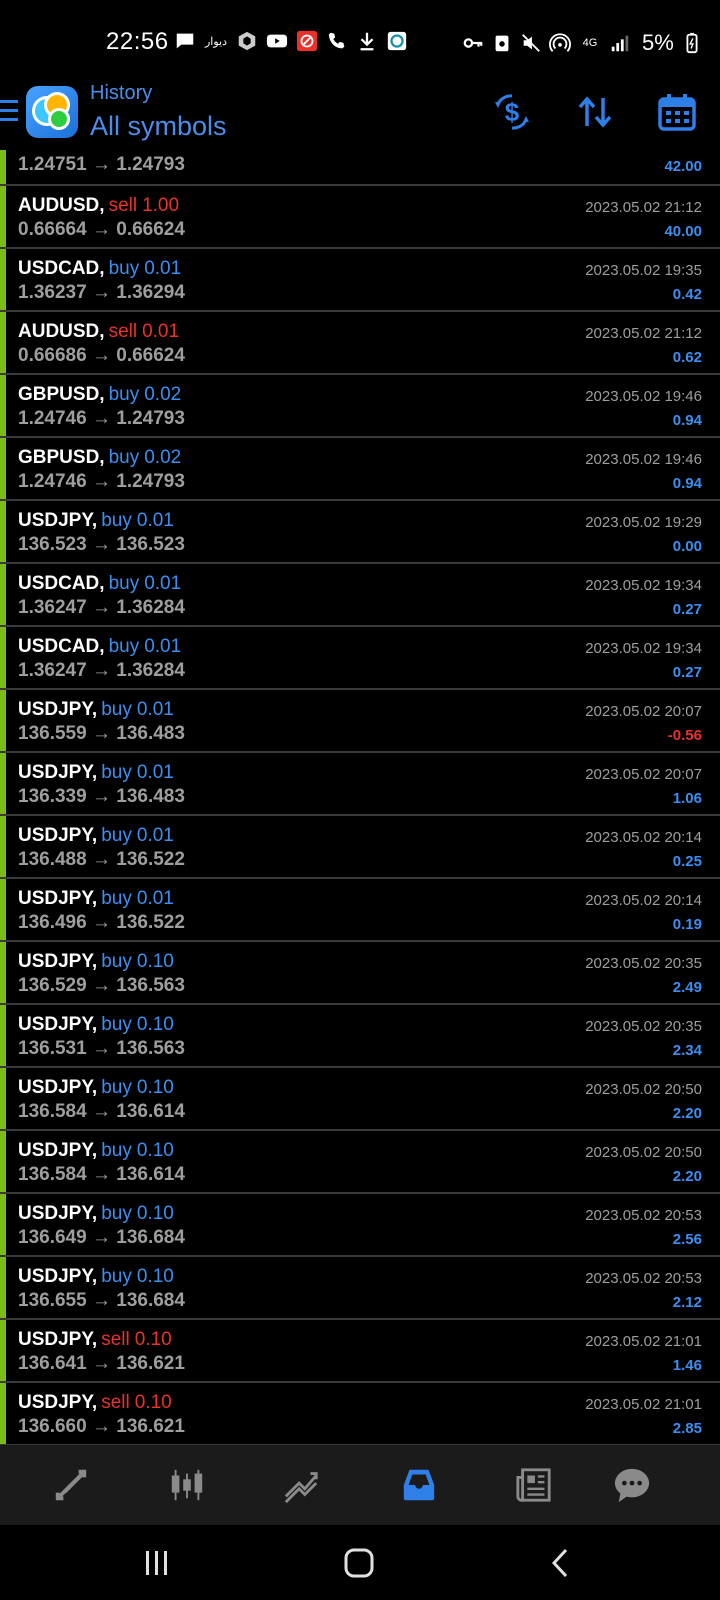 The height and width of the screenshot is (1600, 720). I want to click on currency-exchange-button: $, so click(512, 112).